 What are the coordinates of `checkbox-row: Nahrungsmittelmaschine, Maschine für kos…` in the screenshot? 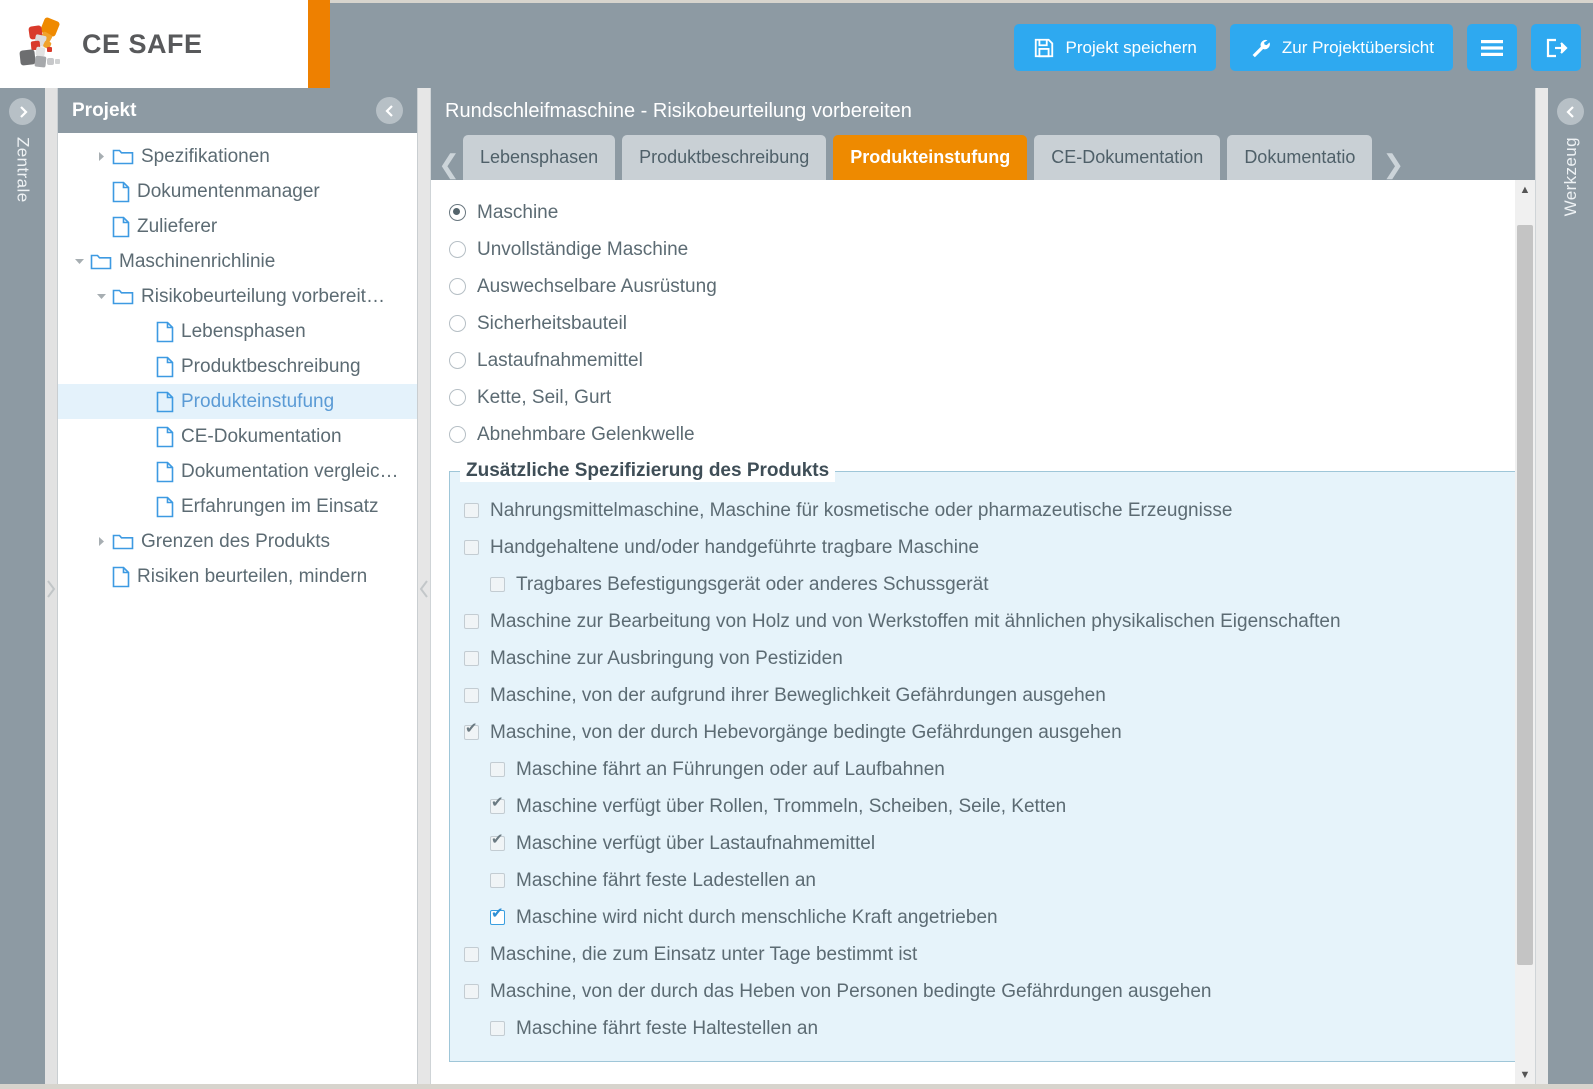 It's located at (983, 510).